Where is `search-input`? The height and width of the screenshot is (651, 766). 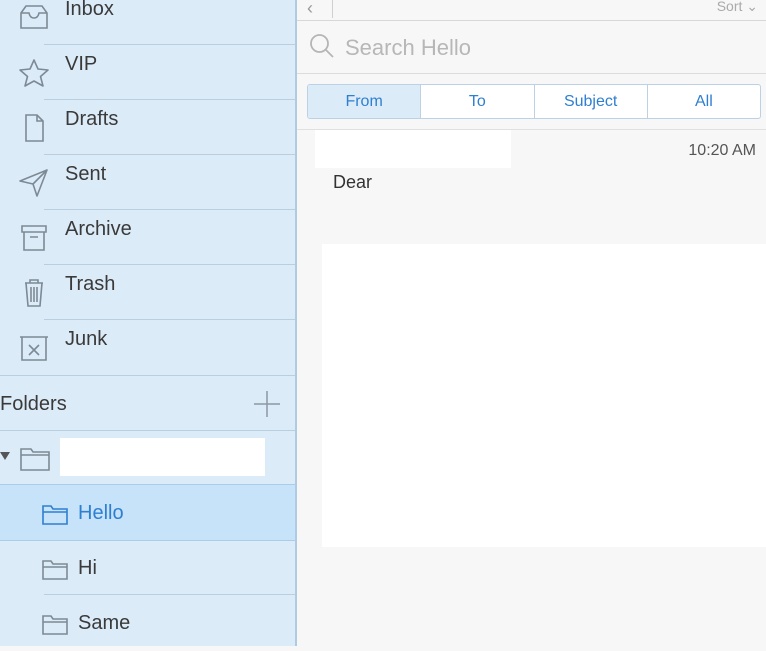 search-input is located at coordinates (545, 48).